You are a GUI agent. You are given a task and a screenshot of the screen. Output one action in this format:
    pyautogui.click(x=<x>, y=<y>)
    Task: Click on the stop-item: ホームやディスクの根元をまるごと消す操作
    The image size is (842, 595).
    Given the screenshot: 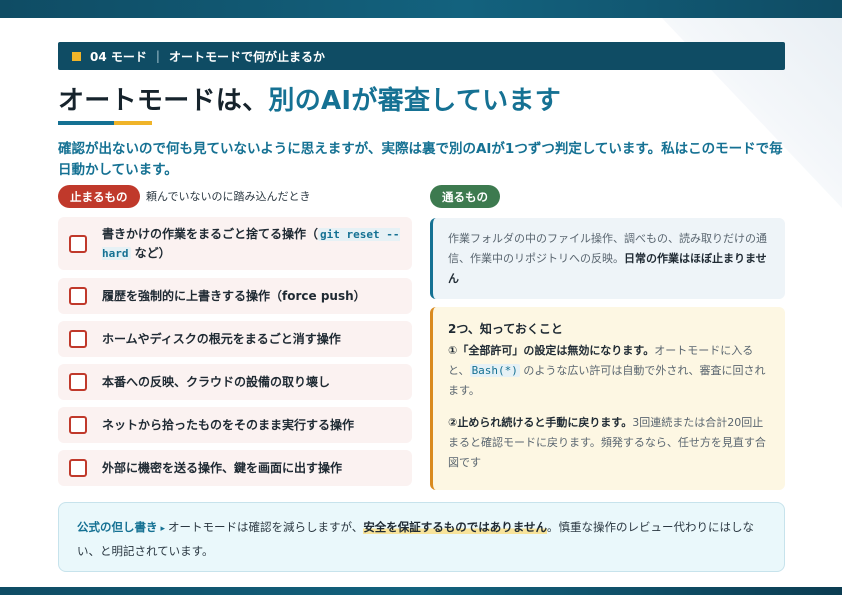 What is the action you would take?
    pyautogui.click(x=235, y=339)
    